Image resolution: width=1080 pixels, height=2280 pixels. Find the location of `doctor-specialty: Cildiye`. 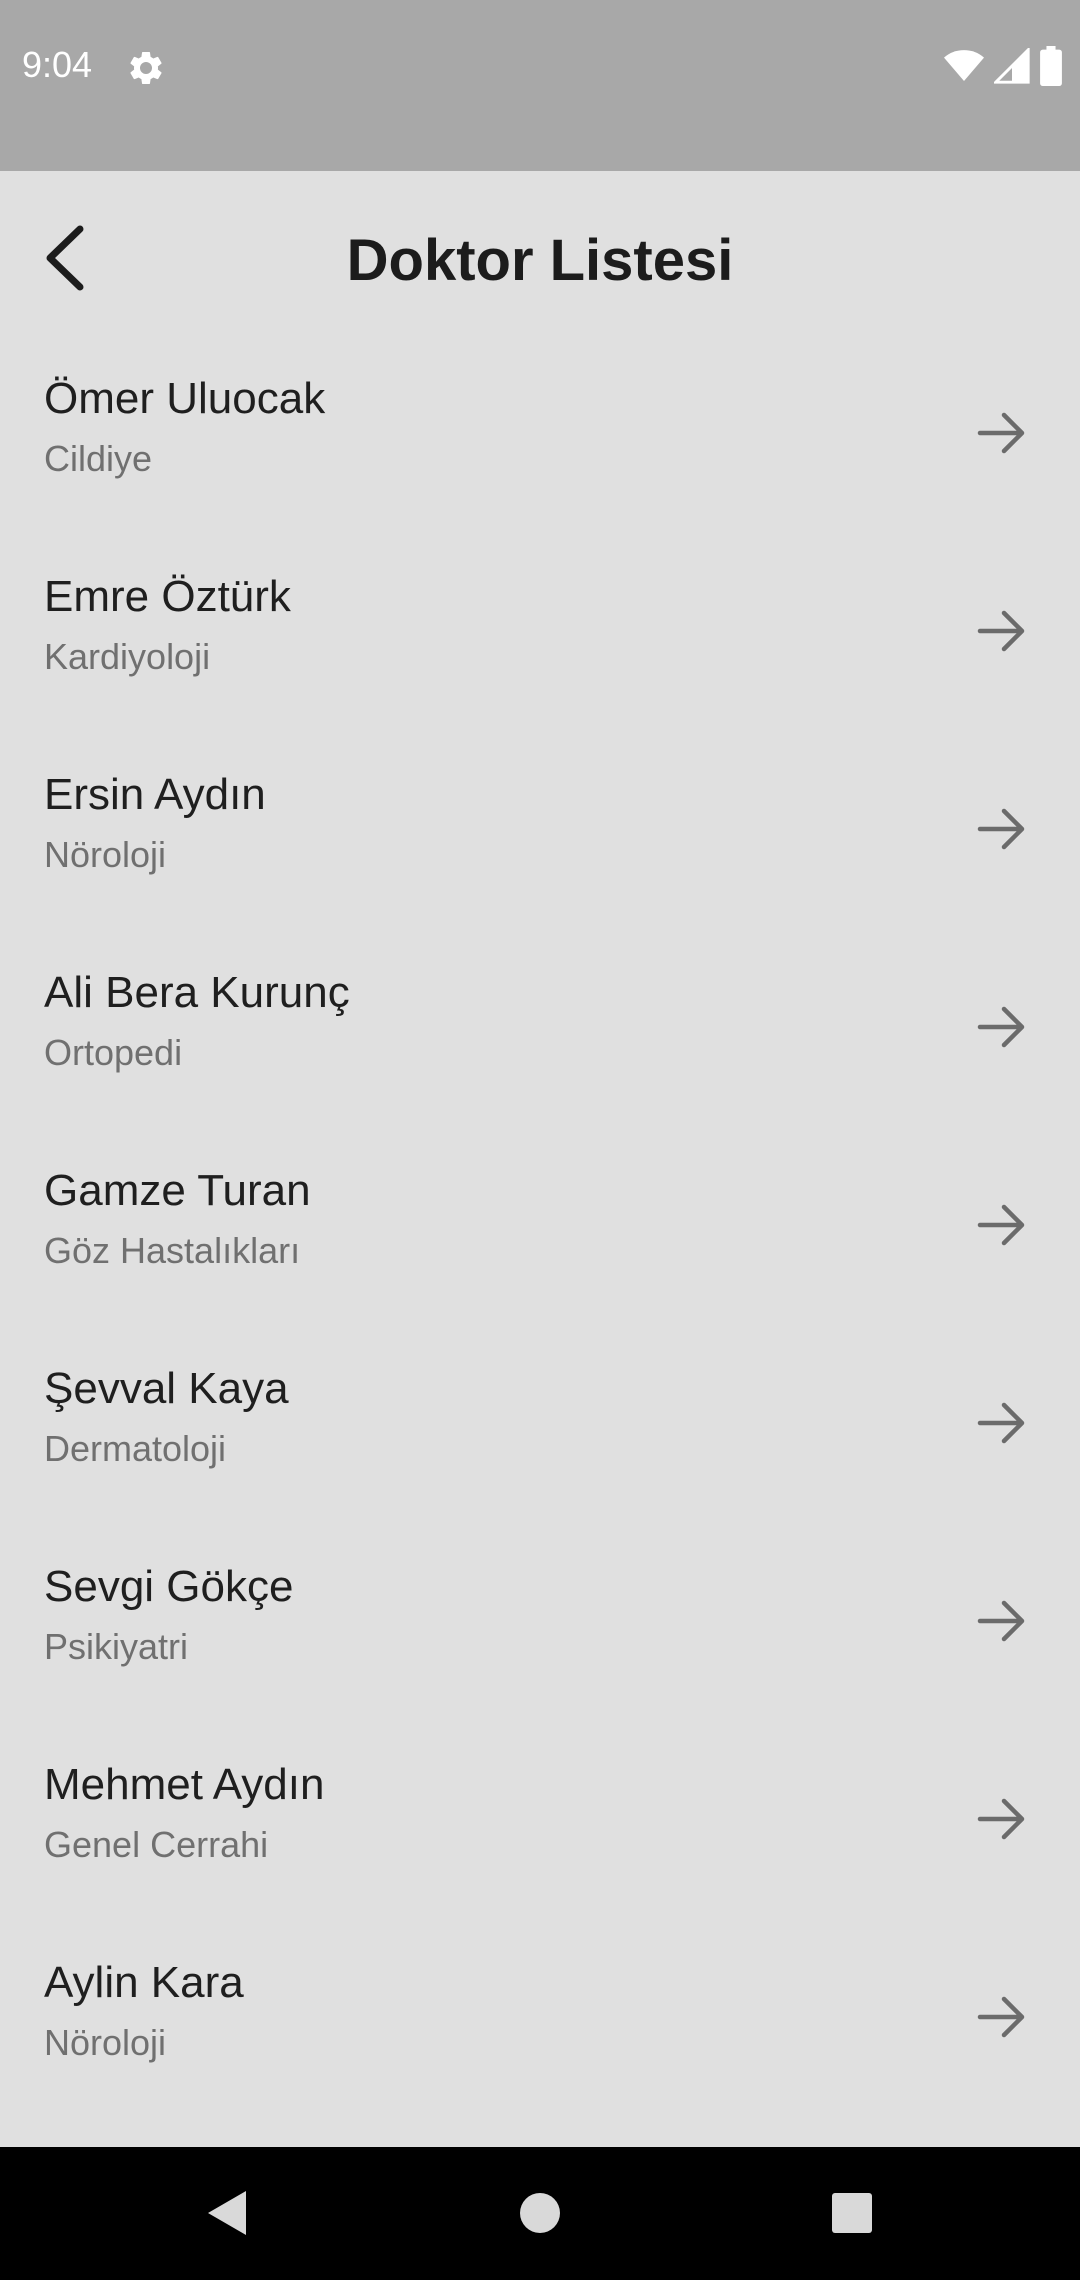

doctor-specialty: Cildiye is located at coordinates (98, 458).